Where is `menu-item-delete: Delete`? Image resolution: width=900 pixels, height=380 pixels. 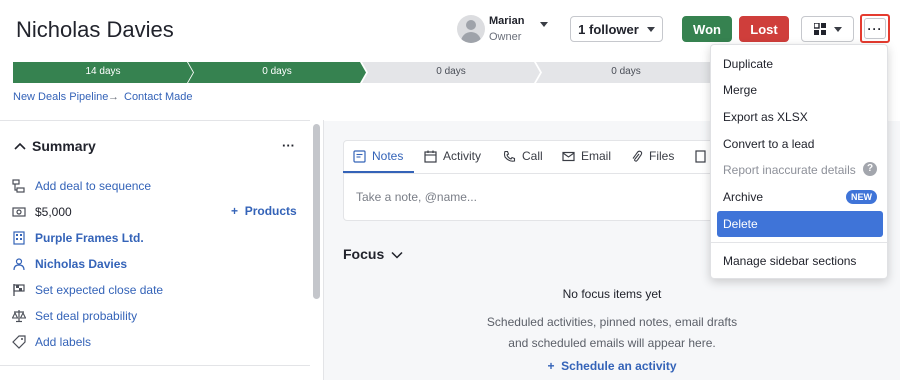
menu-item-delete: Delete is located at coordinates (800, 224).